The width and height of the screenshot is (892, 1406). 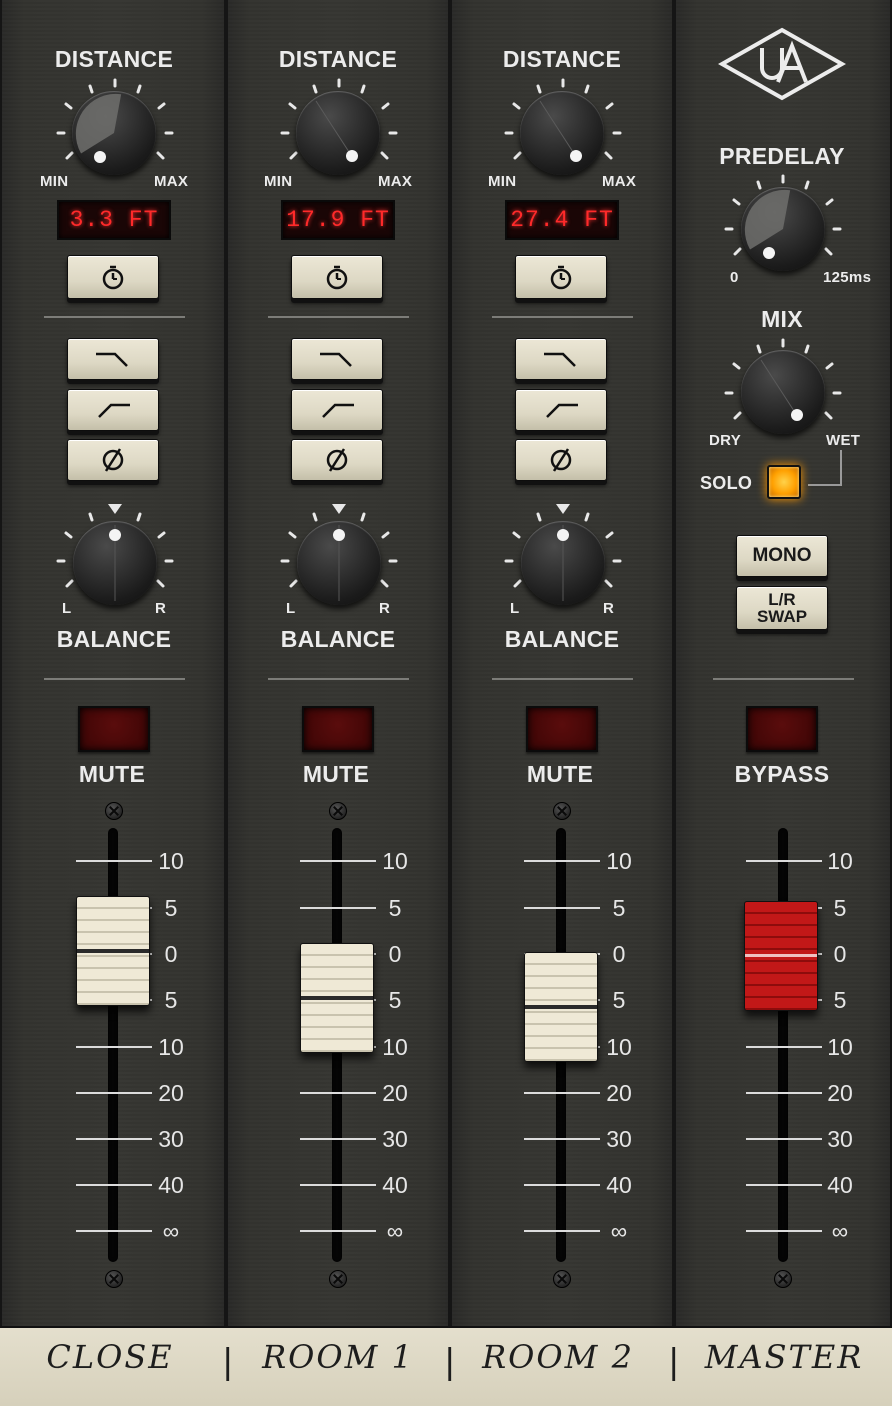 I want to click on predelay-max-label: 125ms, so click(x=847, y=277).